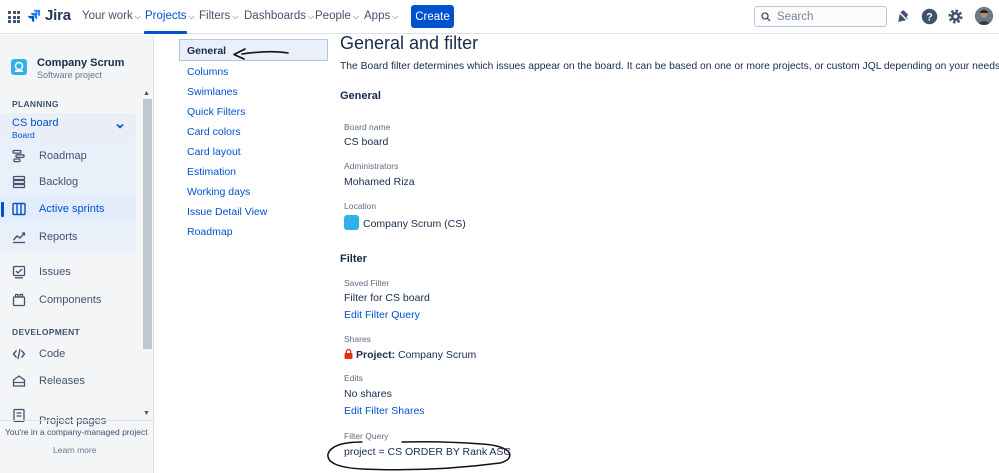 Image resolution: width=999 pixels, height=473 pixels. I want to click on sidebar-item-releases: Releases, so click(68, 380).